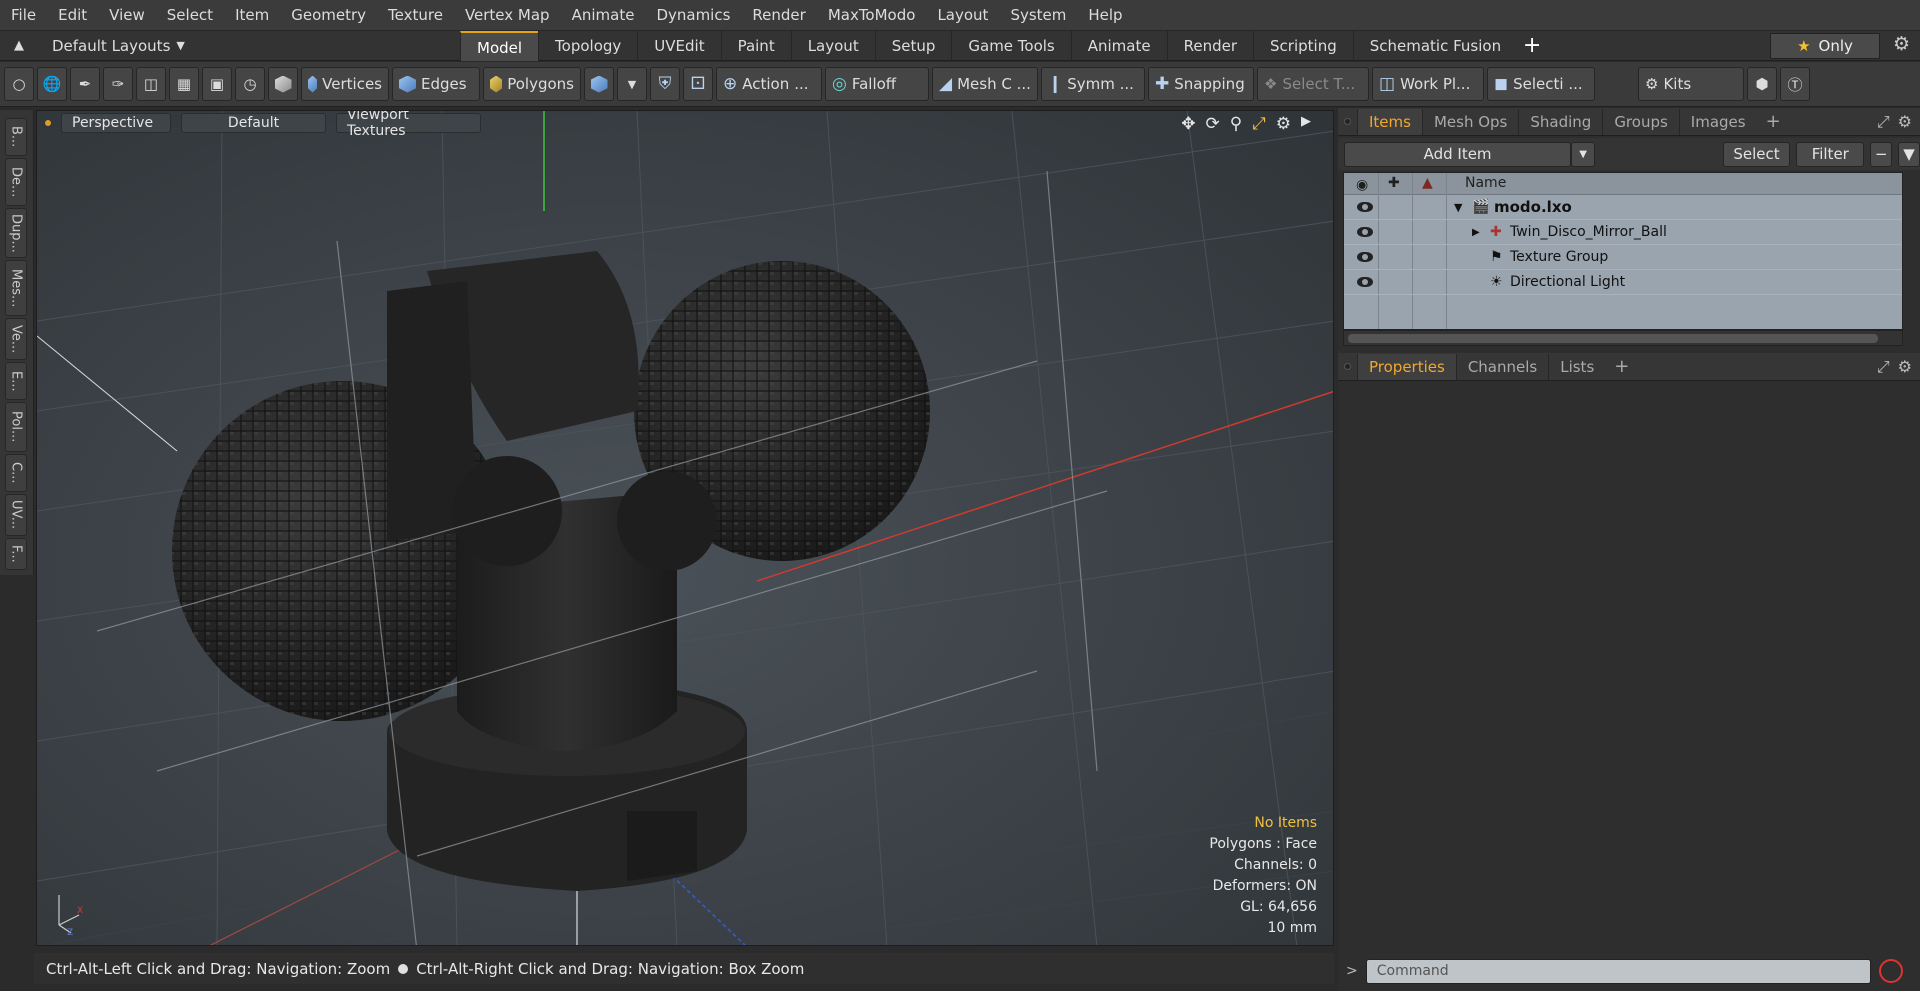  I want to click on menu-select: Select, so click(190, 15).